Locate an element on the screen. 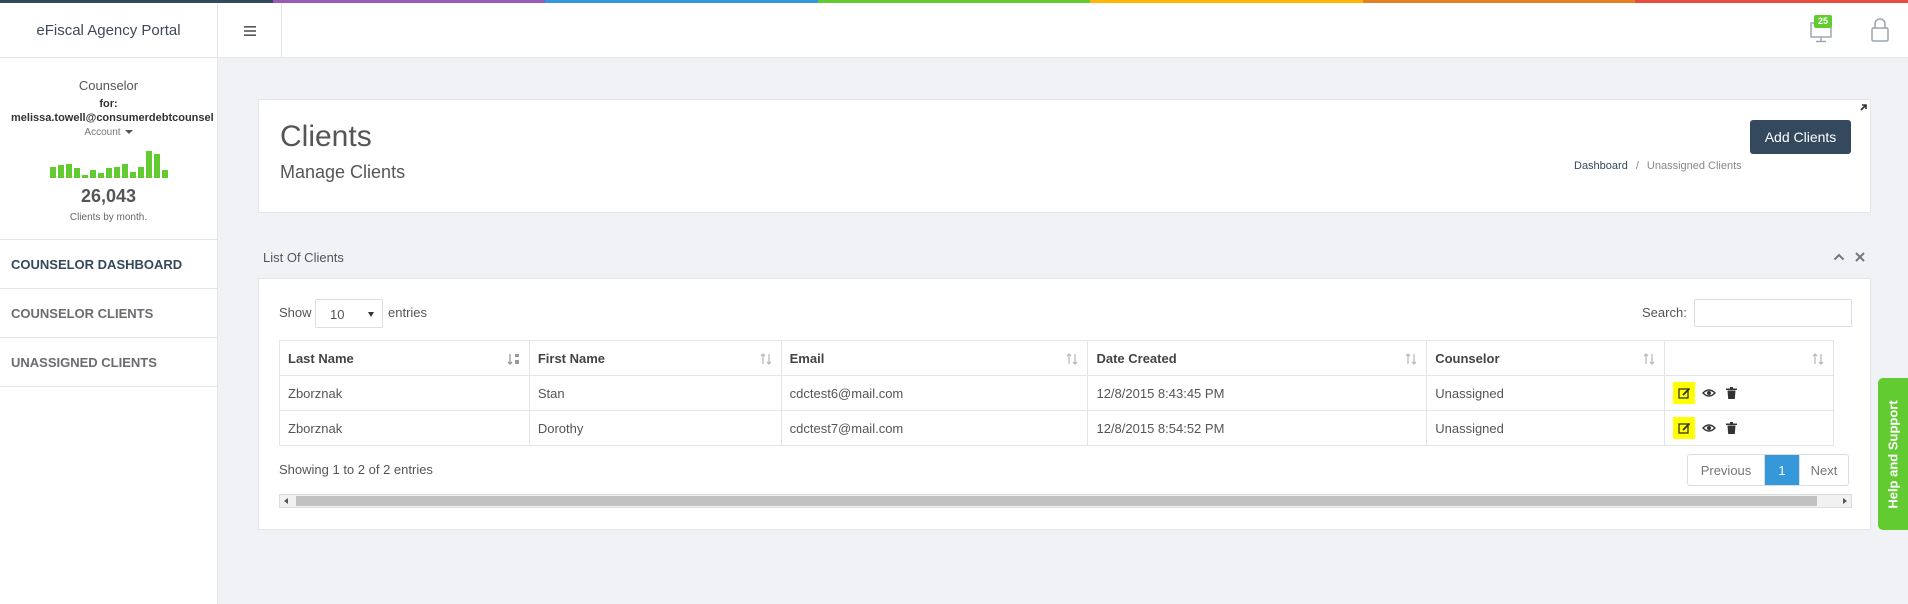 The image size is (1908, 604). cell-first-name: Dorothy is located at coordinates (655, 428).